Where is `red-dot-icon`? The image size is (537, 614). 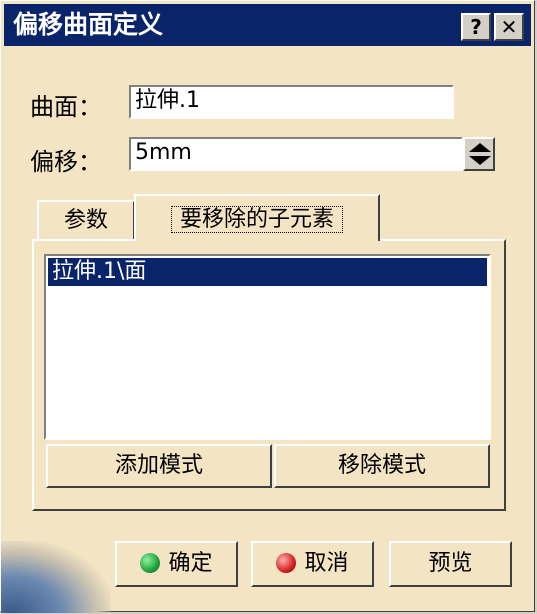
red-dot-icon is located at coordinates (286, 563).